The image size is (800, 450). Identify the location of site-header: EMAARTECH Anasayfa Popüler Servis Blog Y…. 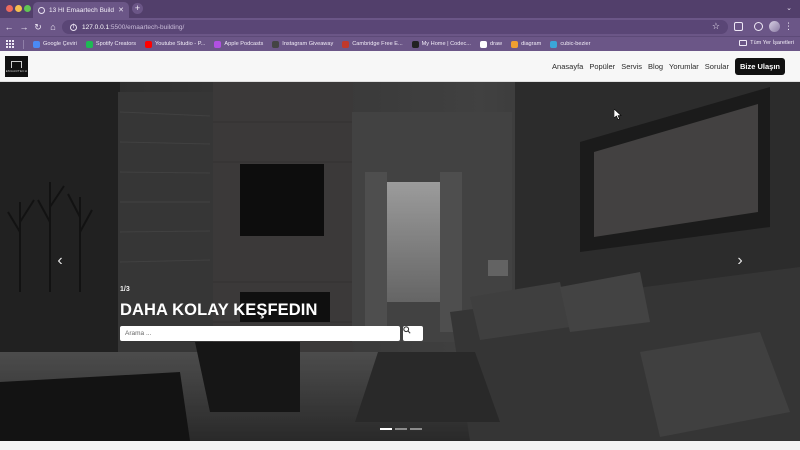
(400, 66).